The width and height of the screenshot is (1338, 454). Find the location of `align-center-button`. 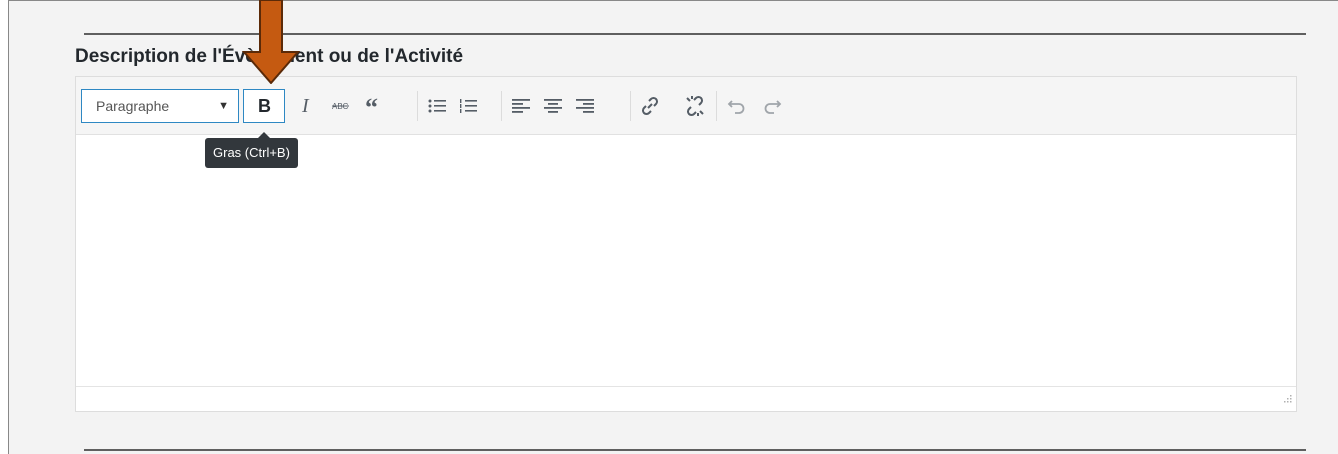

align-center-button is located at coordinates (553, 106).